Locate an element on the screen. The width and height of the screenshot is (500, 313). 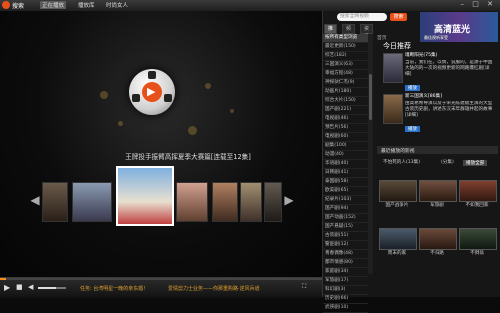
thumbnail-selected is located at coordinates (145, 196).